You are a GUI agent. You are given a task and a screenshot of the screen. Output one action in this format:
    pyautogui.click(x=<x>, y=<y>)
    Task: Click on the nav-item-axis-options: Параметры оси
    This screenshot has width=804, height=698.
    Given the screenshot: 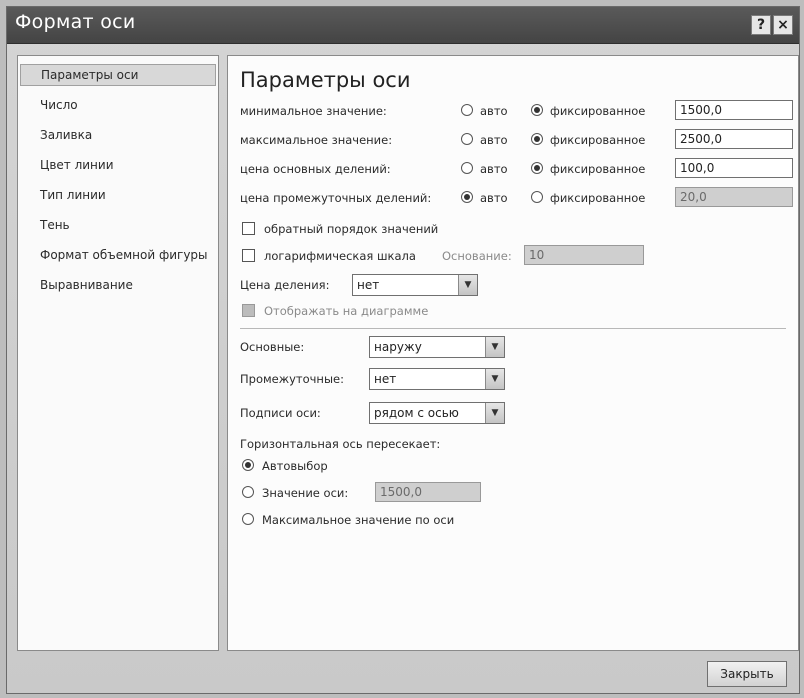 What is the action you would take?
    pyautogui.click(x=118, y=75)
    